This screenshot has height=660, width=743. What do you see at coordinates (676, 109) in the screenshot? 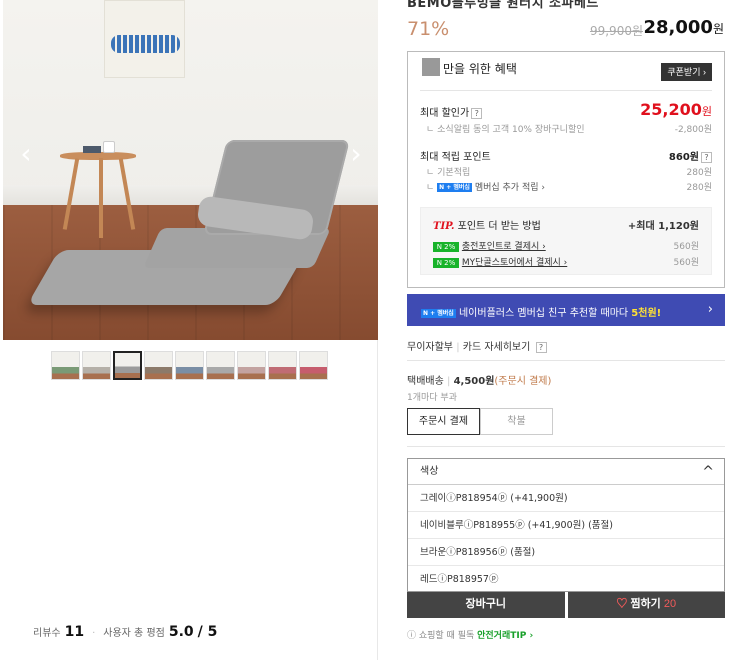
I see `max-discount-price: 25,200원` at bounding box center [676, 109].